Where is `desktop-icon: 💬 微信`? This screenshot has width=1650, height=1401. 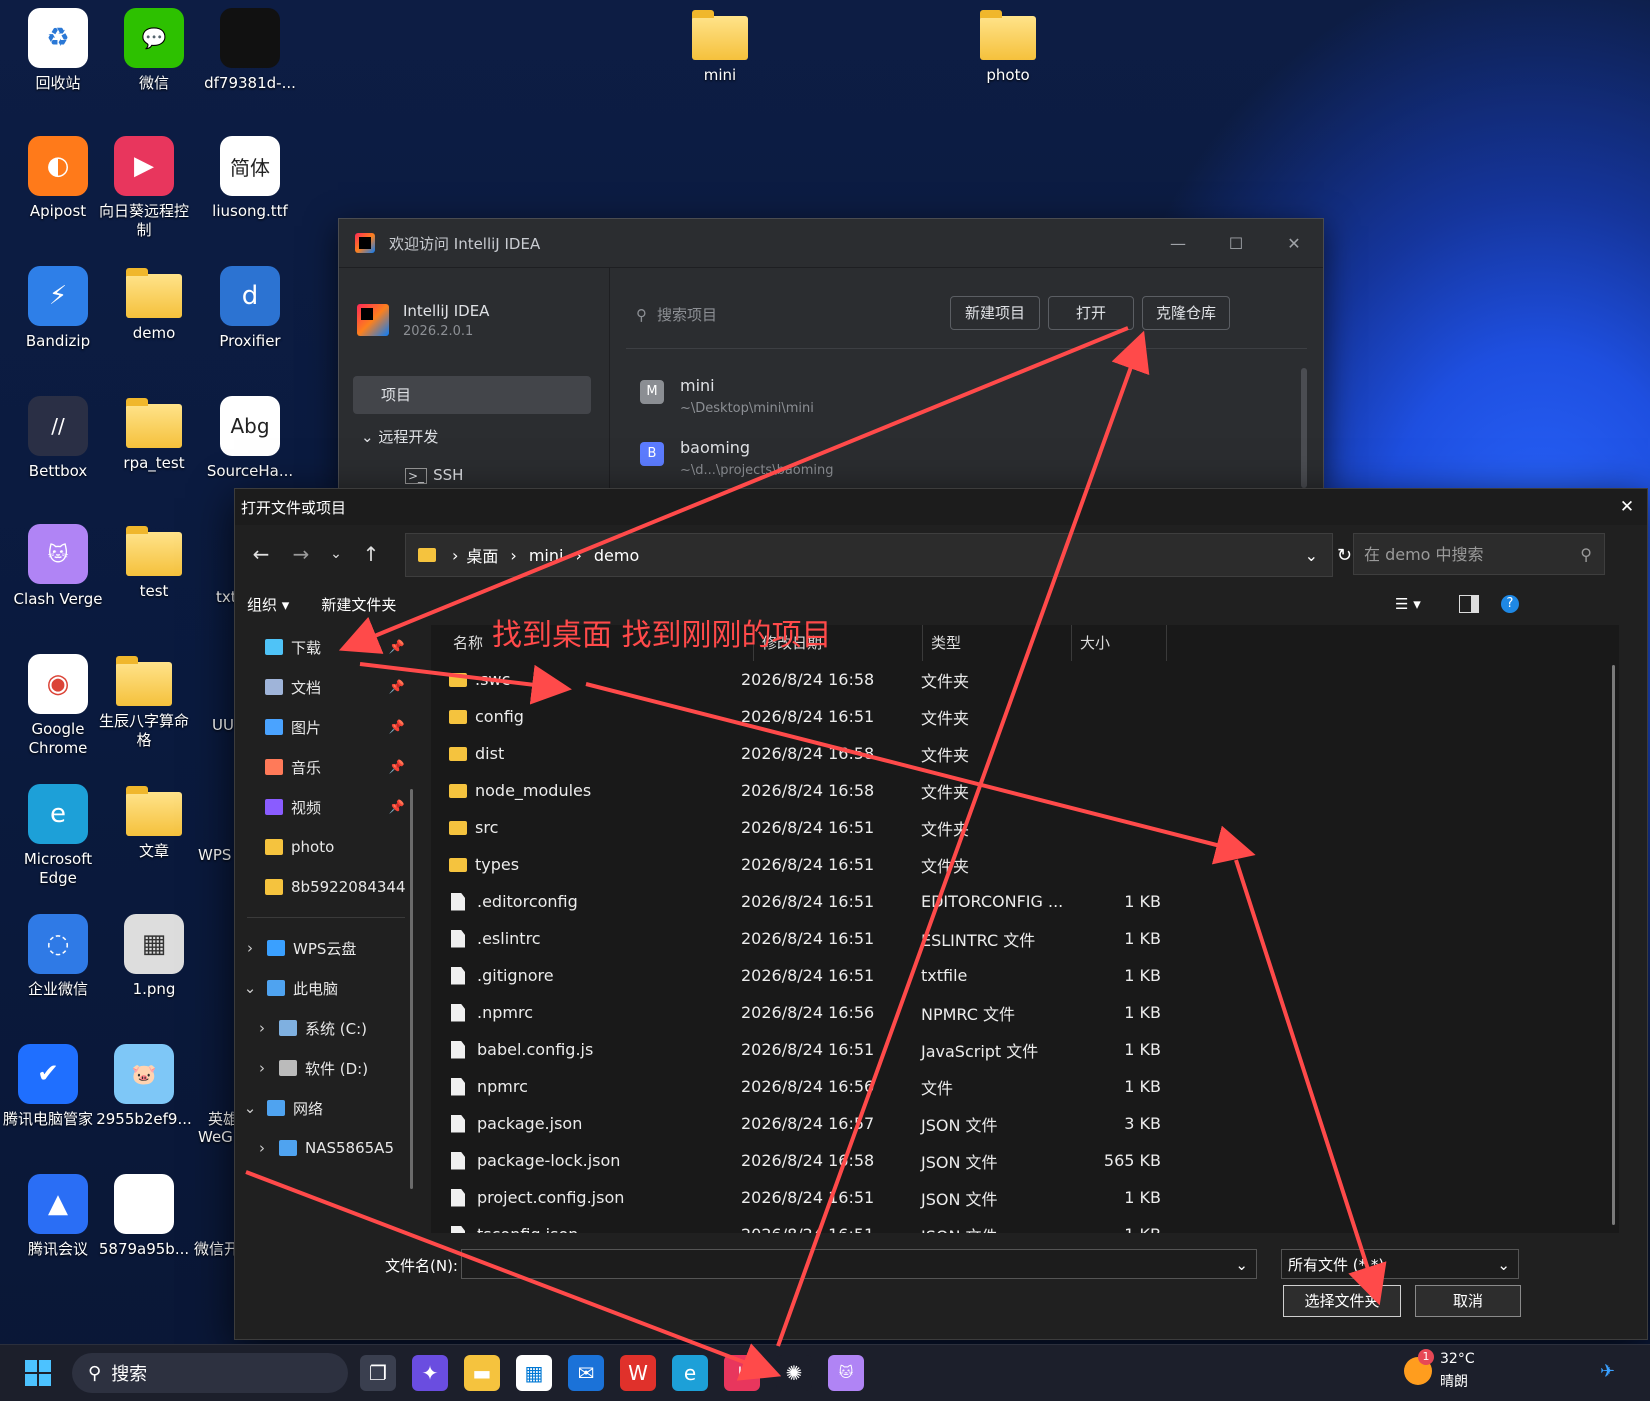 desktop-icon: 💬 微信 is located at coordinates (154, 50).